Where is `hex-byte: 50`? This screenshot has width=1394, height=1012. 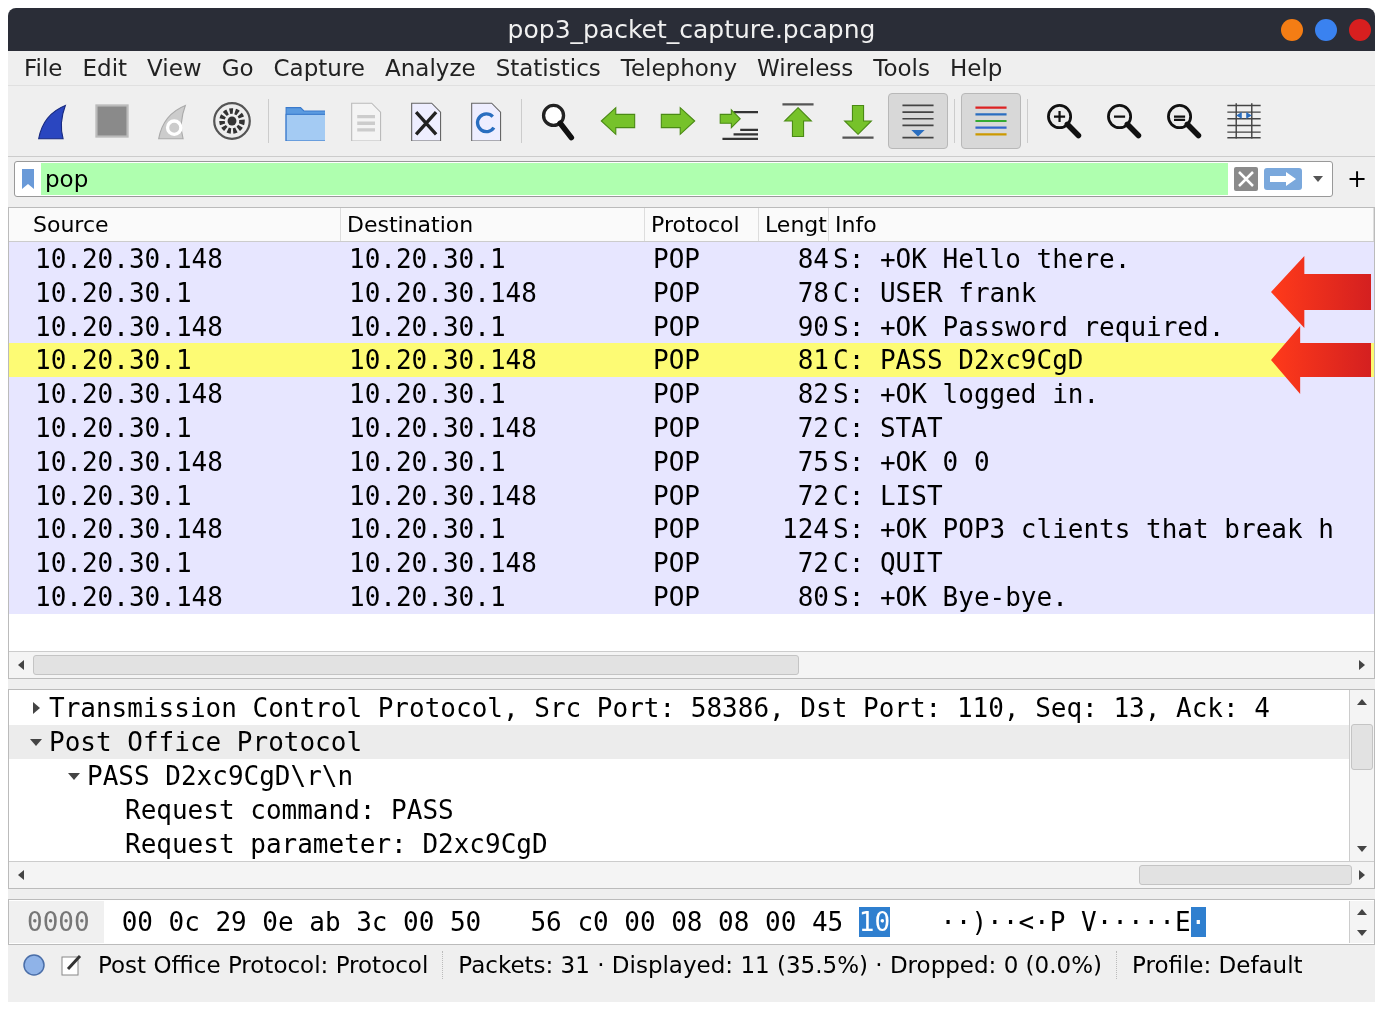
hex-byte: 50 is located at coordinates (465, 922).